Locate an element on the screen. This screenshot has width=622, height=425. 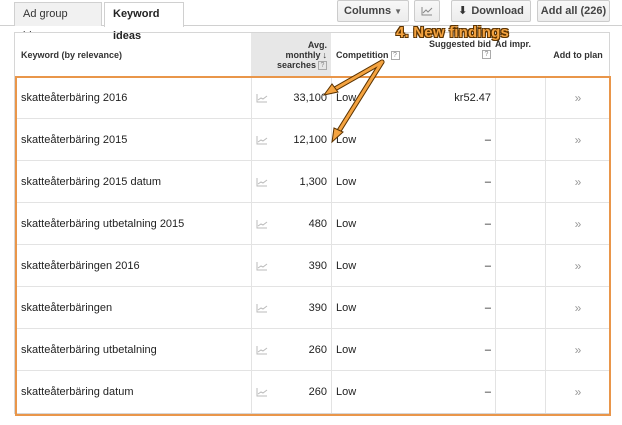
avg-searches-cell: 1,300 is located at coordinates (313, 182).